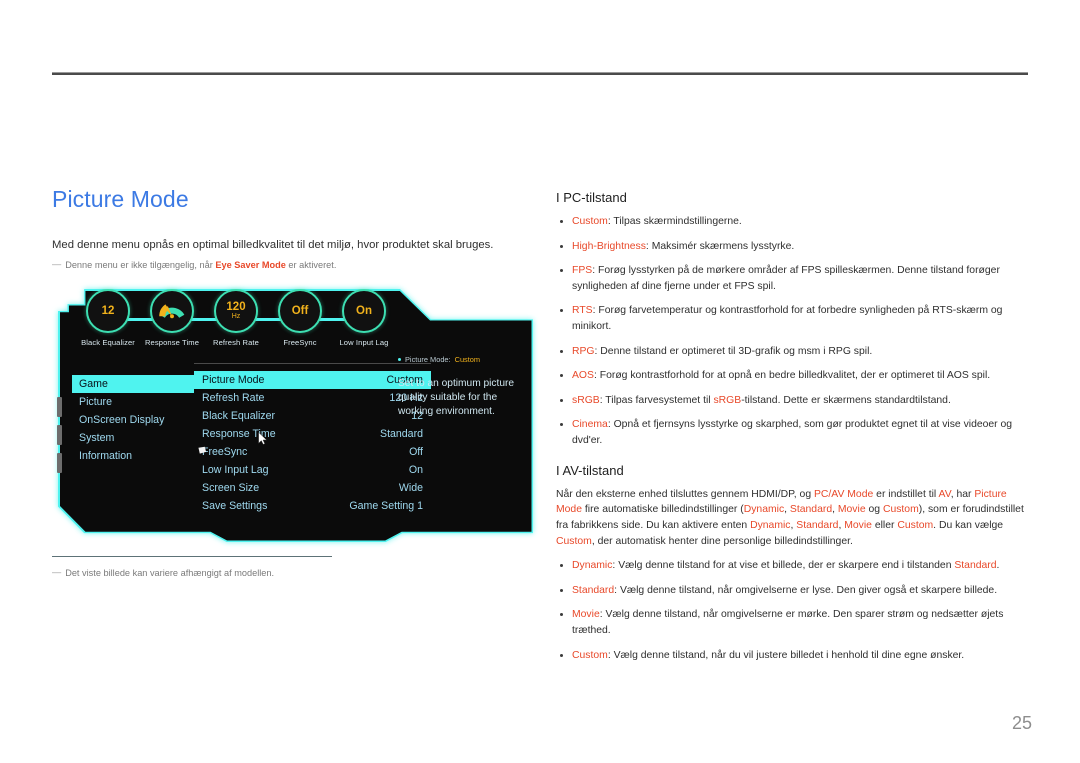  What do you see at coordinates (312, 434) in the screenshot?
I see `osd-setting-response-time: Response Time Standard` at bounding box center [312, 434].